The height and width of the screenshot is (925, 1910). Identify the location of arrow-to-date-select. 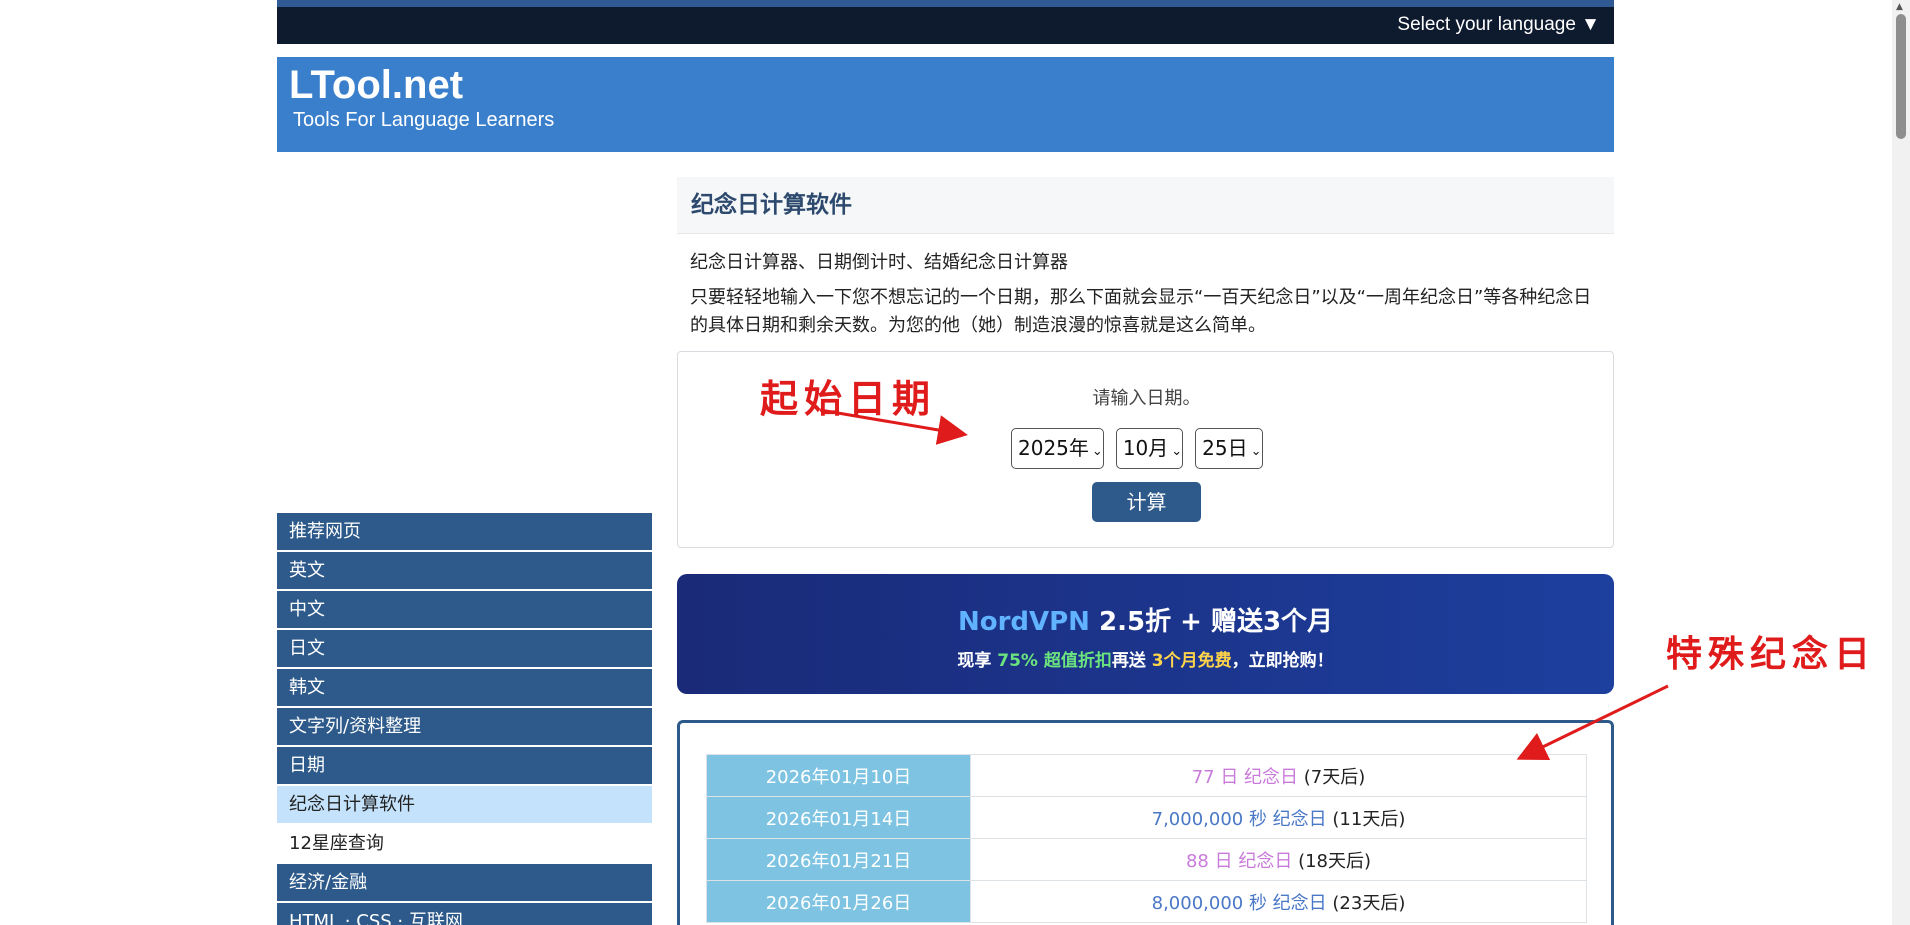
(893, 426).